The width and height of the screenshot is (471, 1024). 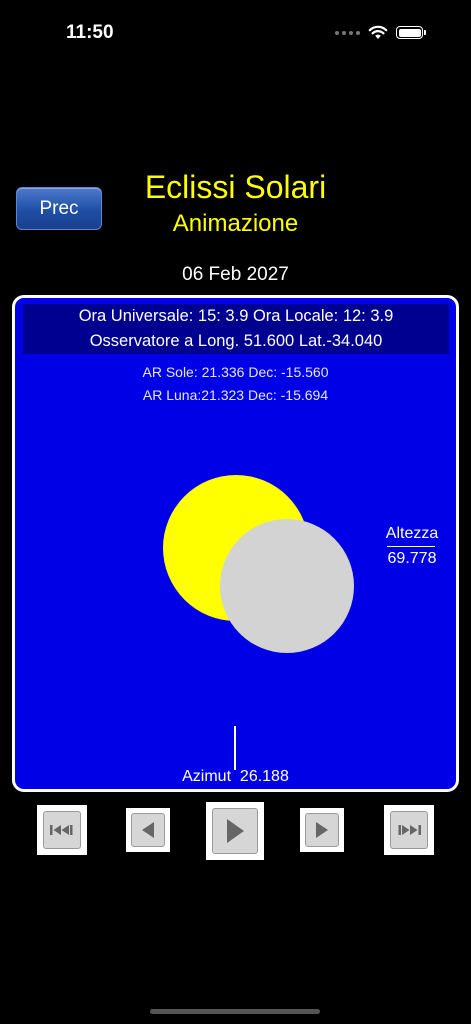 I want to click on signal-icon, so click(x=347, y=32).